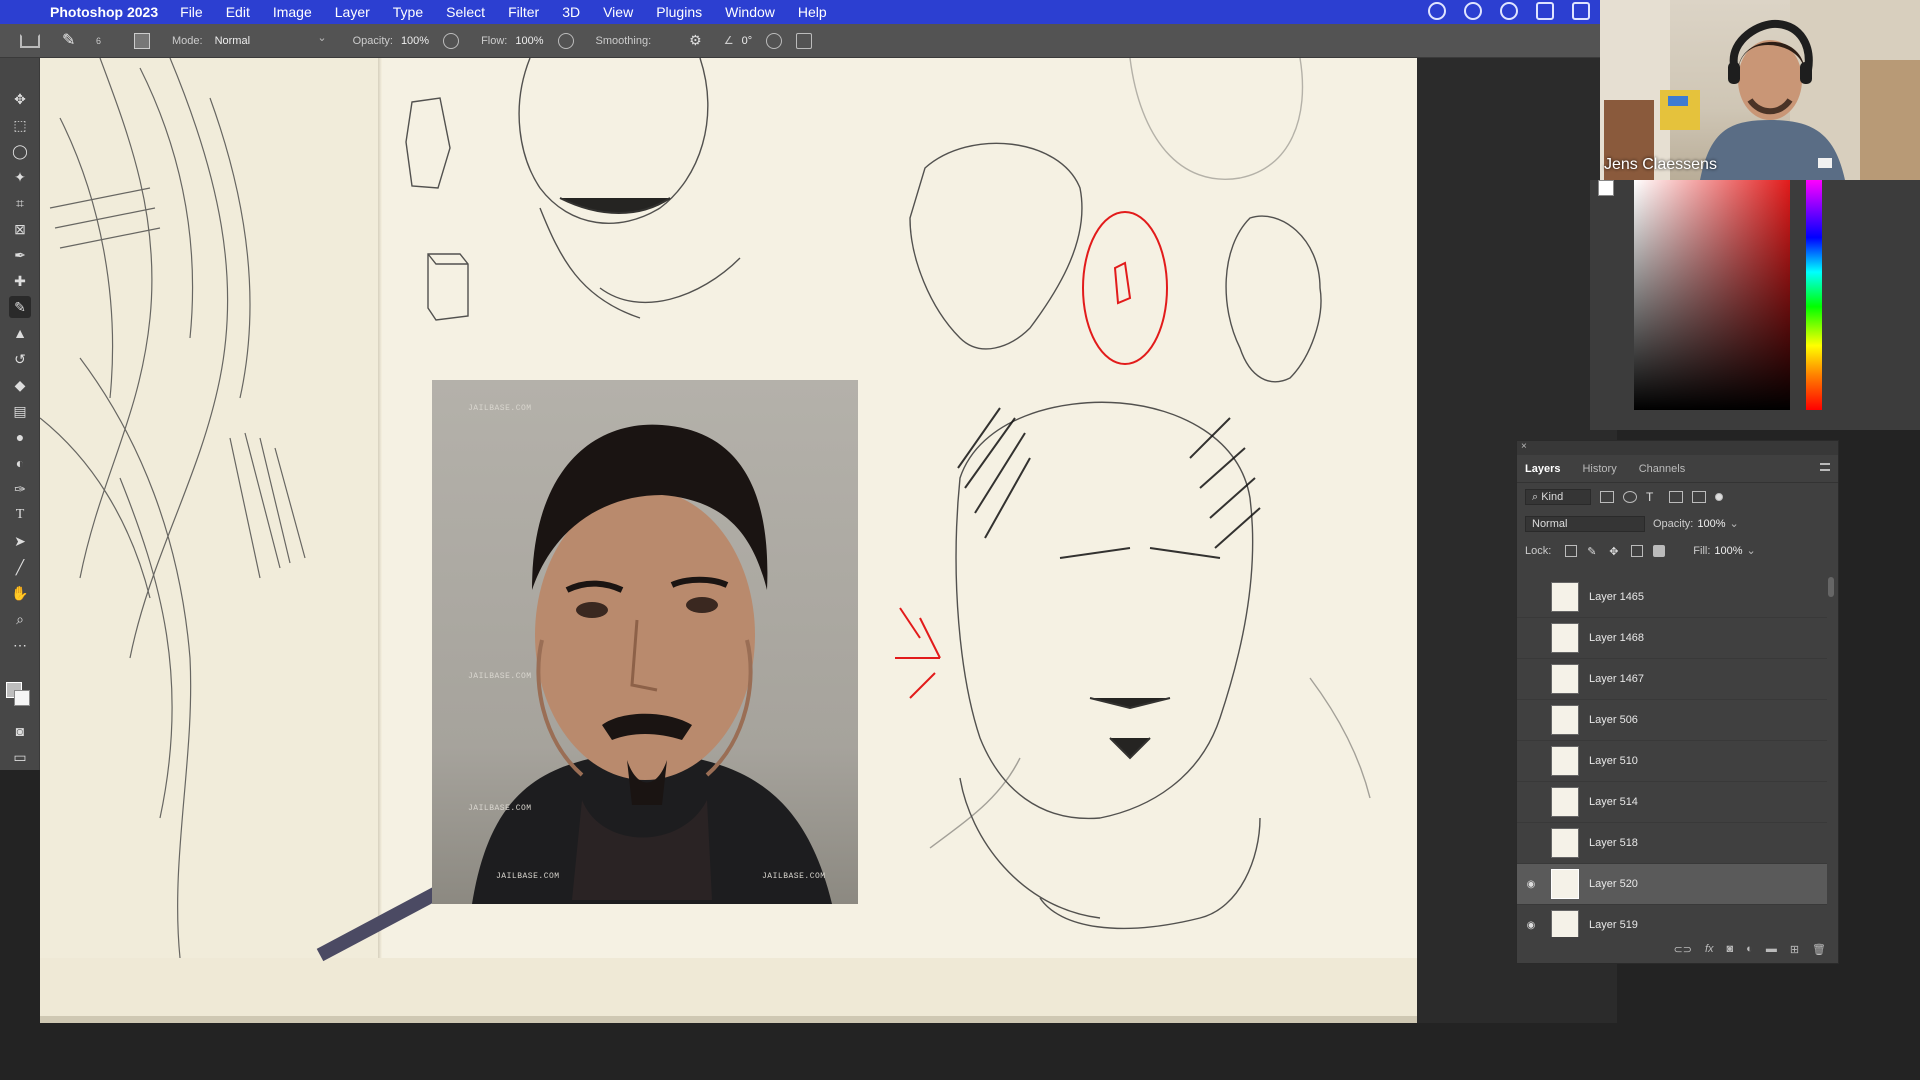 This screenshot has height=1080, width=1920. What do you see at coordinates (1672, 802) in the screenshot?
I see `layer-row: Layer 514` at bounding box center [1672, 802].